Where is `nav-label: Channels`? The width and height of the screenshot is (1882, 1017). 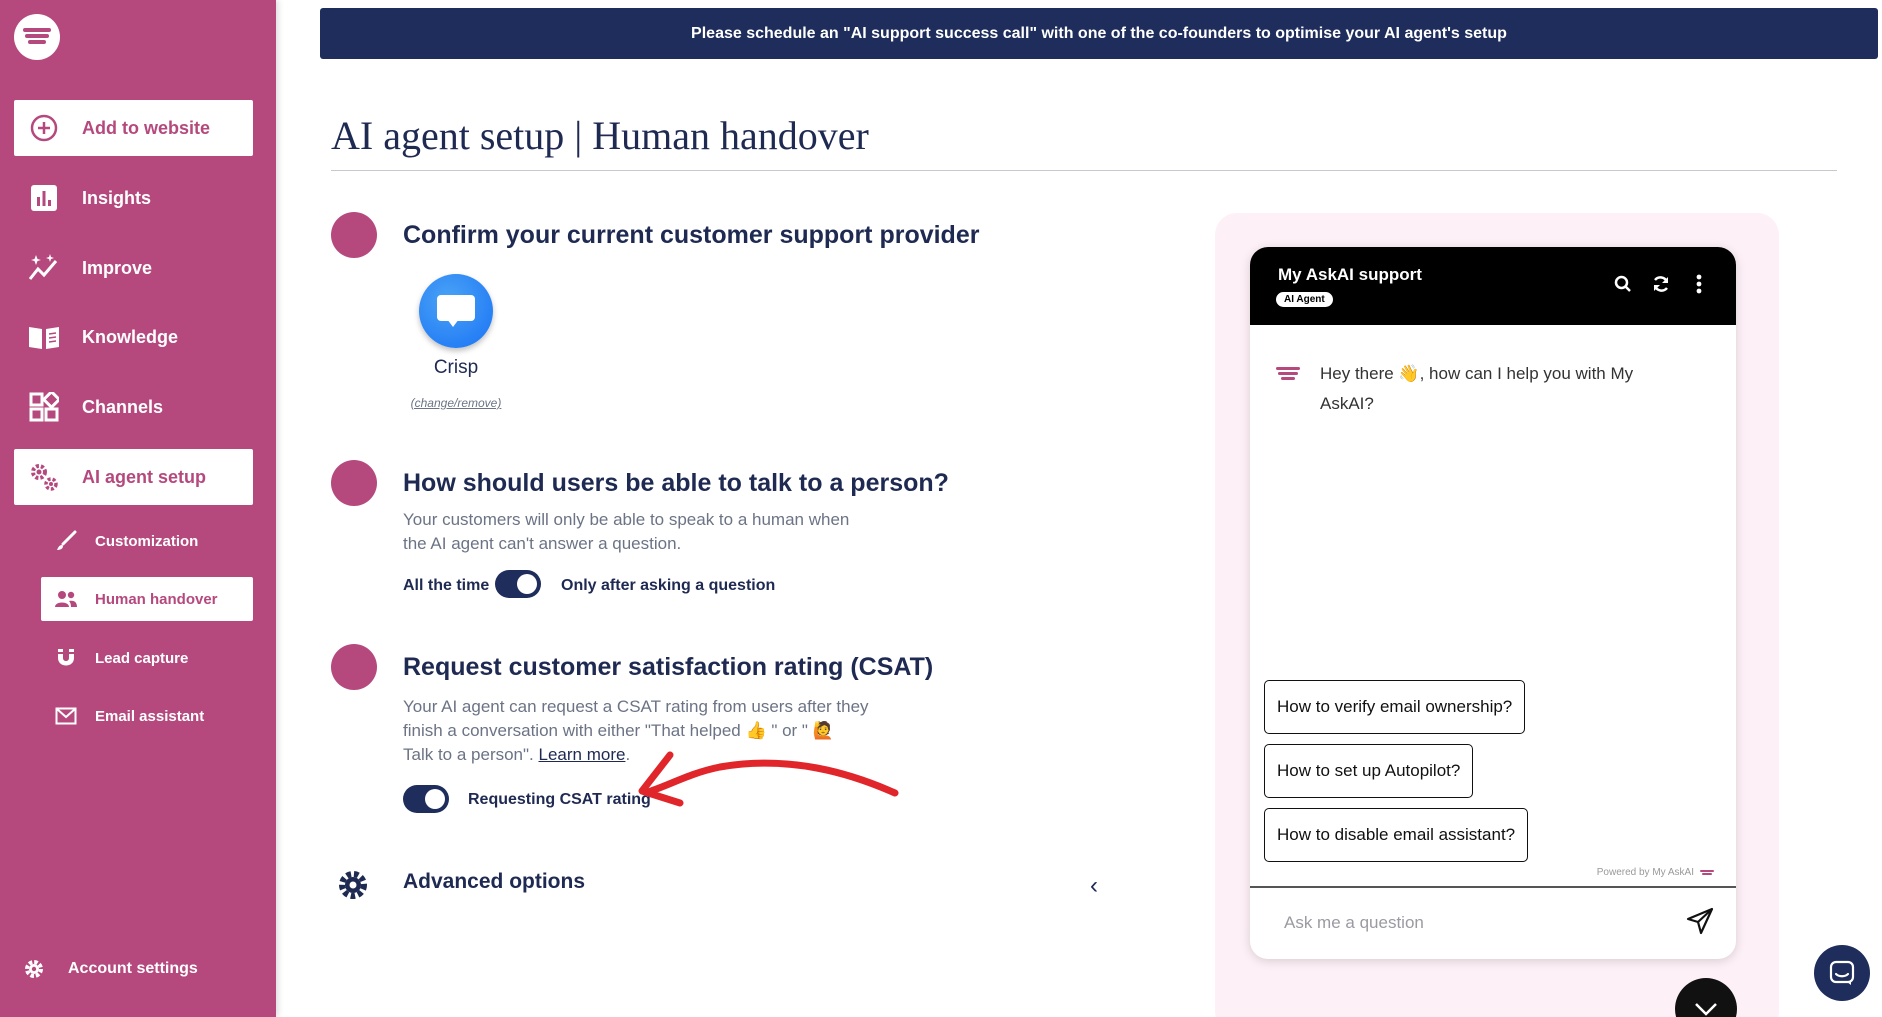 nav-label: Channels is located at coordinates (123, 406).